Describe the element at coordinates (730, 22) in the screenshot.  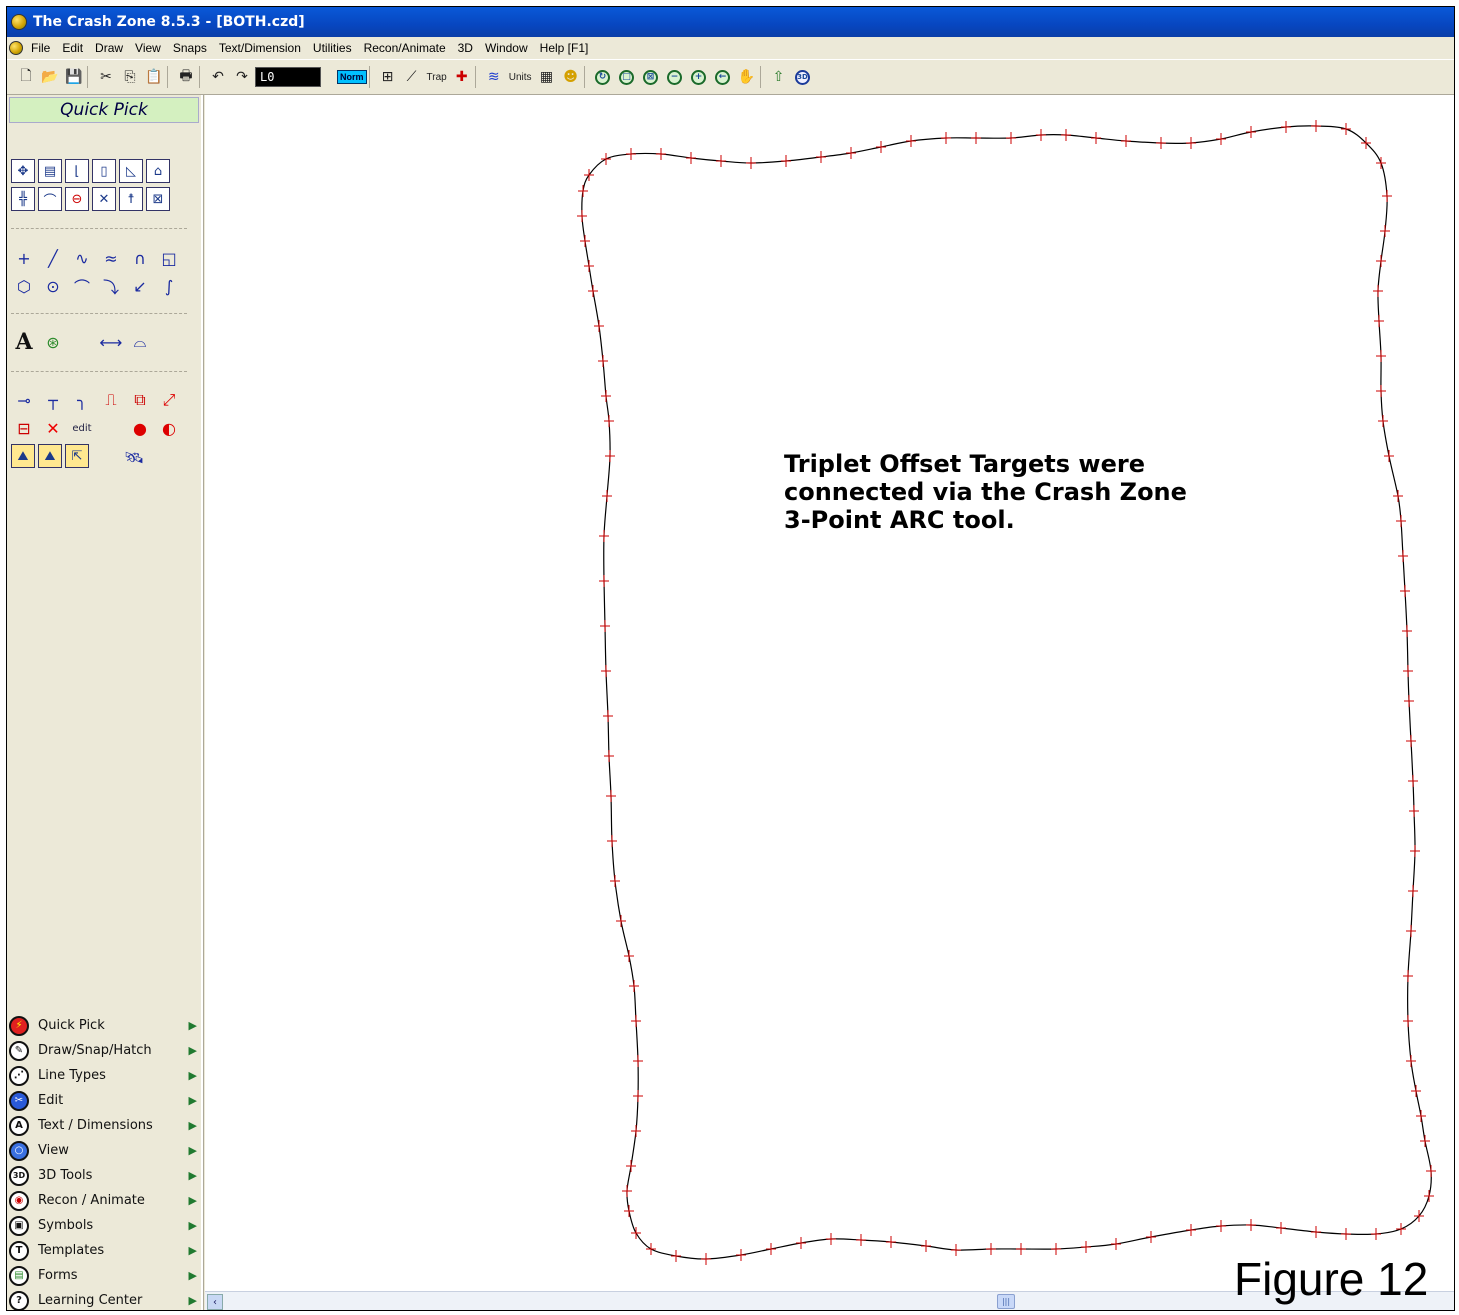
I see `title-bar: The Crash Zone 8.5.3 - [BOTH.czd]` at that location.